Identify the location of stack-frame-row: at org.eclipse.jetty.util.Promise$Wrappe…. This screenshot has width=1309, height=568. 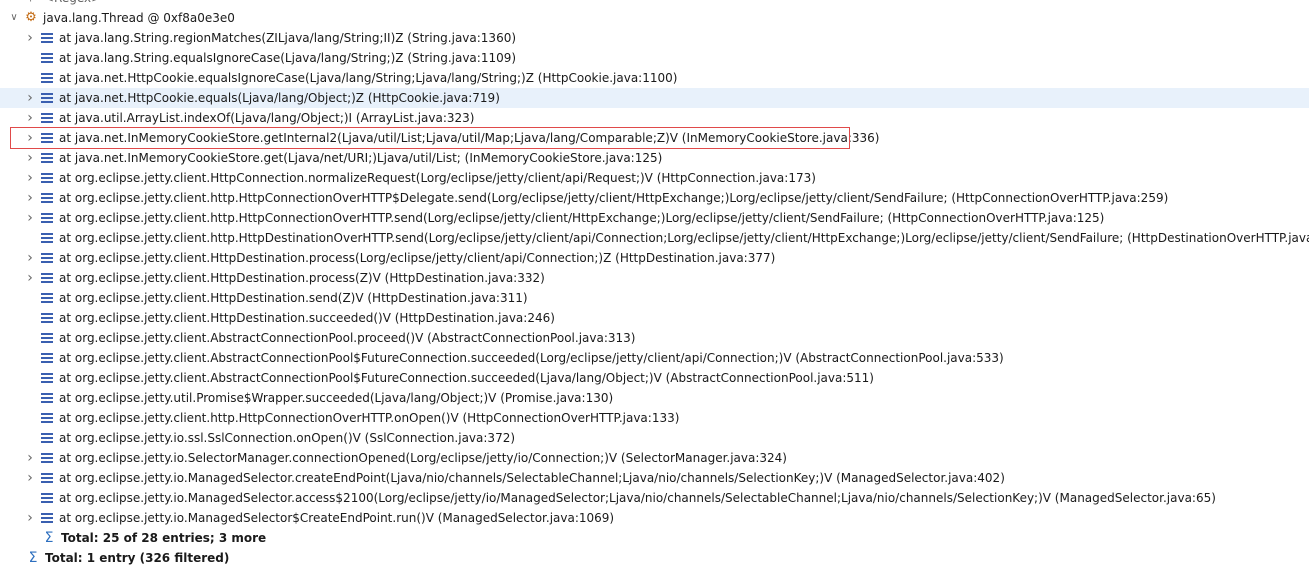
(654, 398).